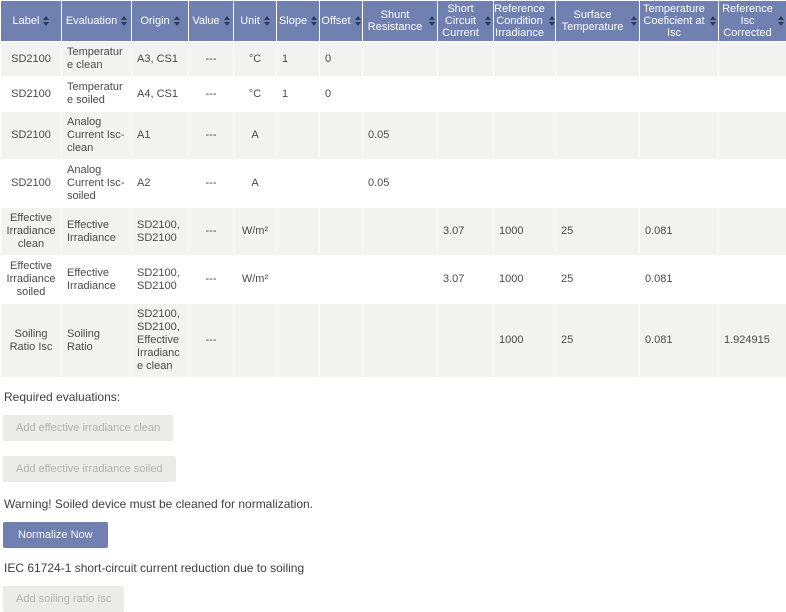  Describe the element at coordinates (679, 340) in the screenshot. I see `cell-temperature_coeficient_at_isc: 0.081` at that location.